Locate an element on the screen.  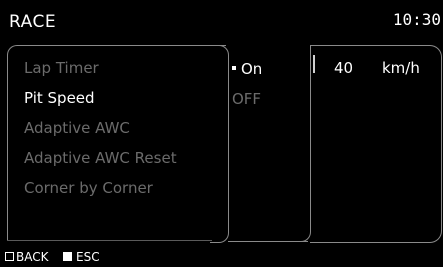
option-on-label: On is located at coordinates (252, 69).